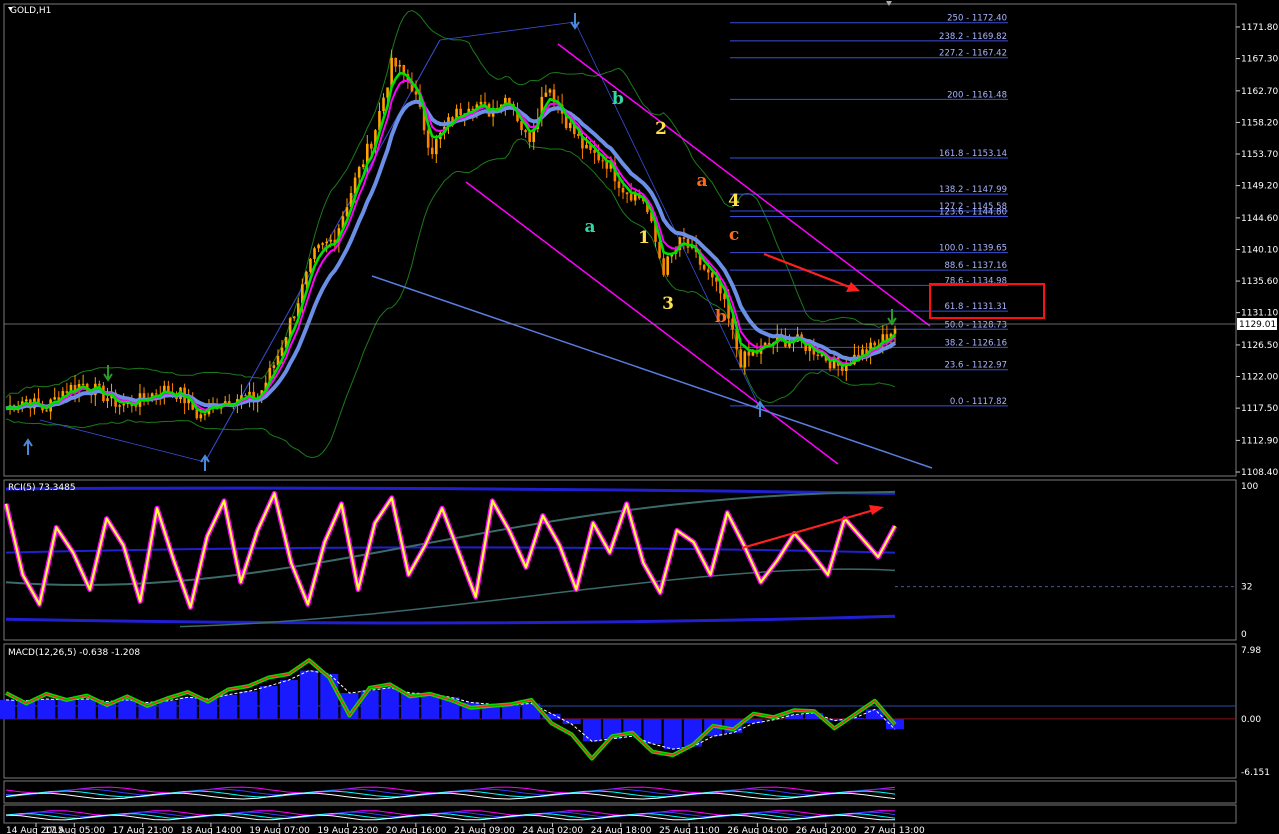 Image resolution: width=1279 pixels, height=834 pixels. I want to click on price-tick-label: 1167.30, so click(1259, 60).